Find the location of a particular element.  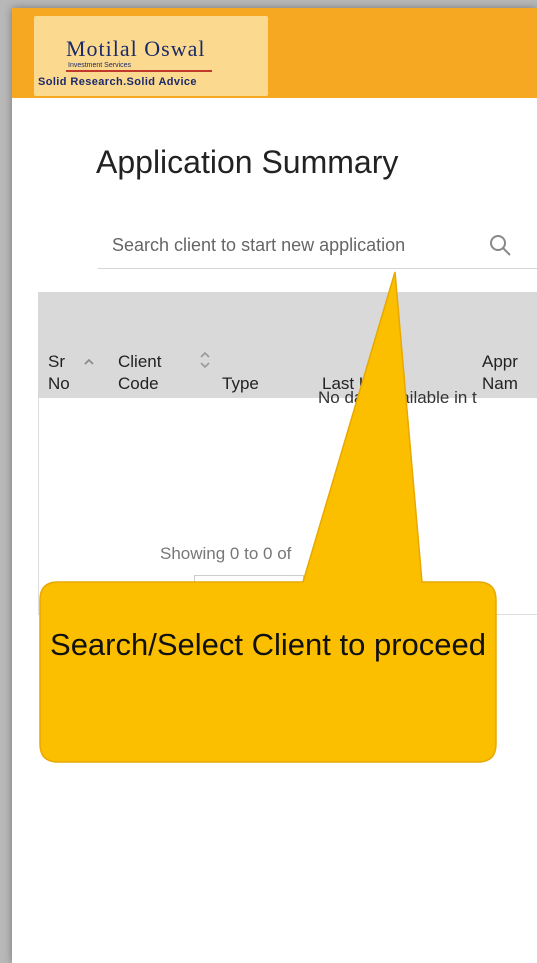

col-type: Type is located at coordinates (240, 384).